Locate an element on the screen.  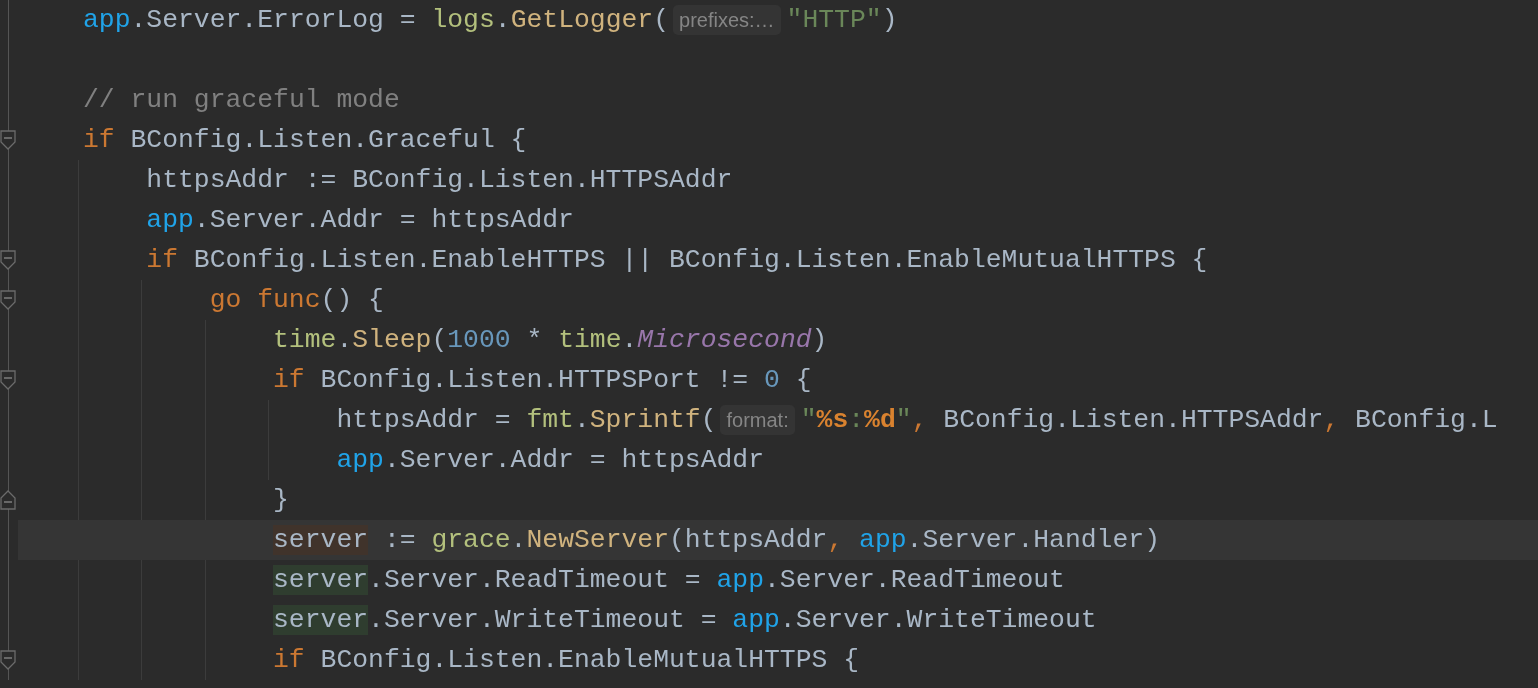
code-text: if BConfig.Listen.EnableMutualHTTPS { is located at coordinates (566, 660).